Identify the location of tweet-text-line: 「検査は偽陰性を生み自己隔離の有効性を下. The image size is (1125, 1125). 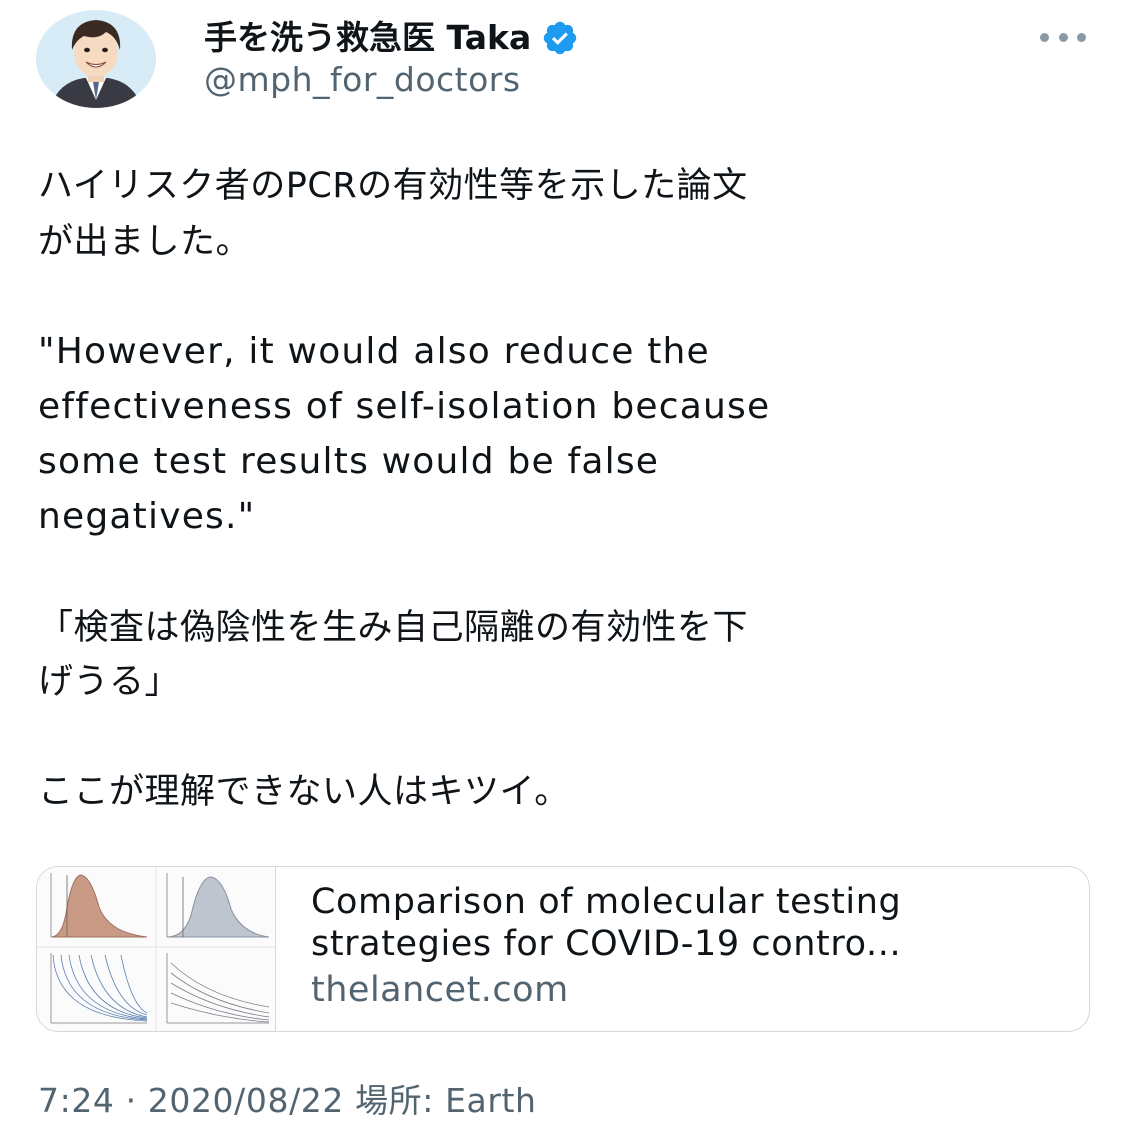
(393, 628).